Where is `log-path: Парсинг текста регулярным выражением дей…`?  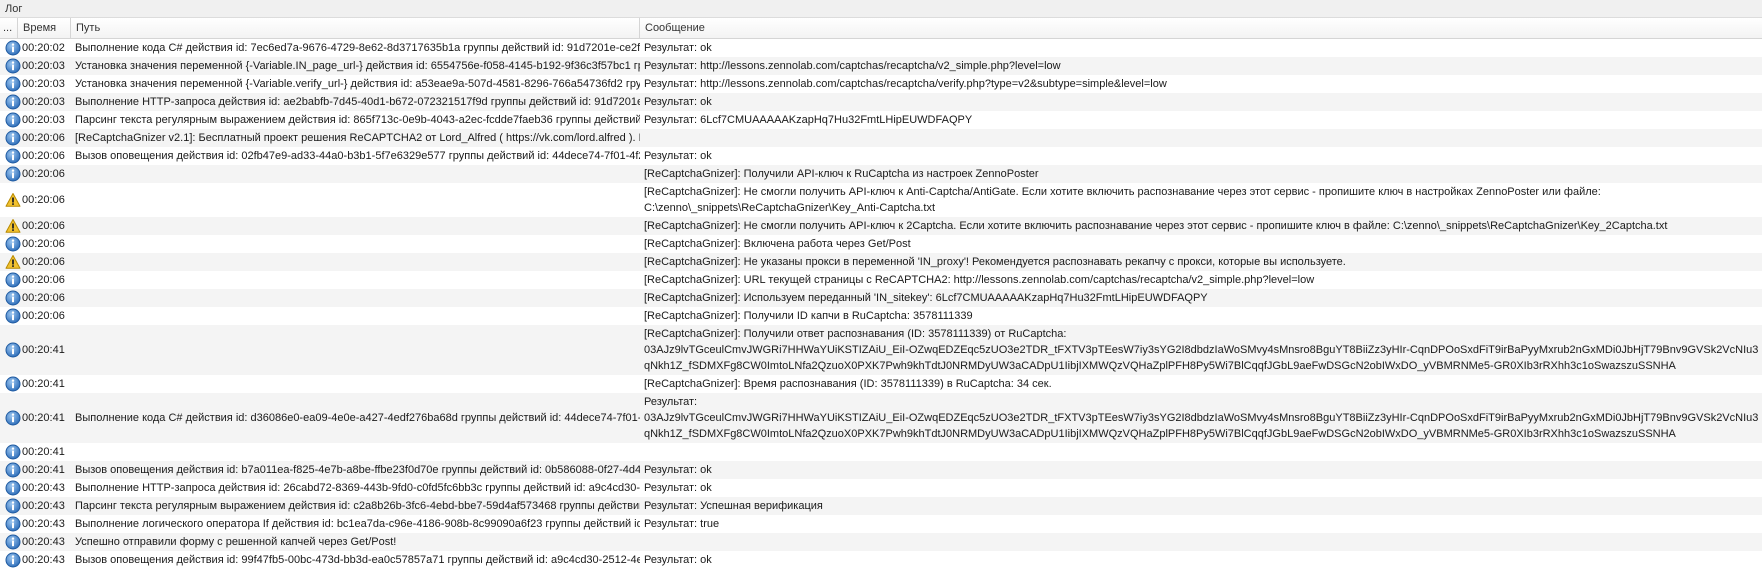 log-path: Парсинг текста регулярным выражением дей… is located at coordinates (357, 120).